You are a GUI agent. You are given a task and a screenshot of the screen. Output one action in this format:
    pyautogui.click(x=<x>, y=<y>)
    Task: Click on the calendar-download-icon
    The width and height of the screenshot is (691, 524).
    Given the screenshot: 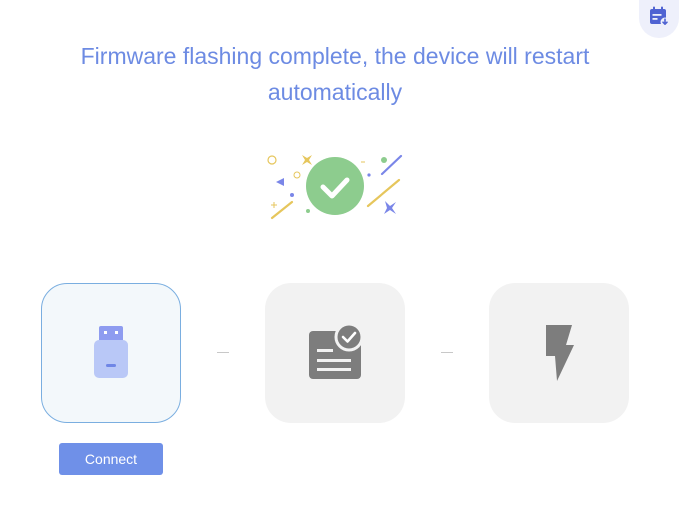 What is the action you would take?
    pyautogui.click(x=659, y=19)
    